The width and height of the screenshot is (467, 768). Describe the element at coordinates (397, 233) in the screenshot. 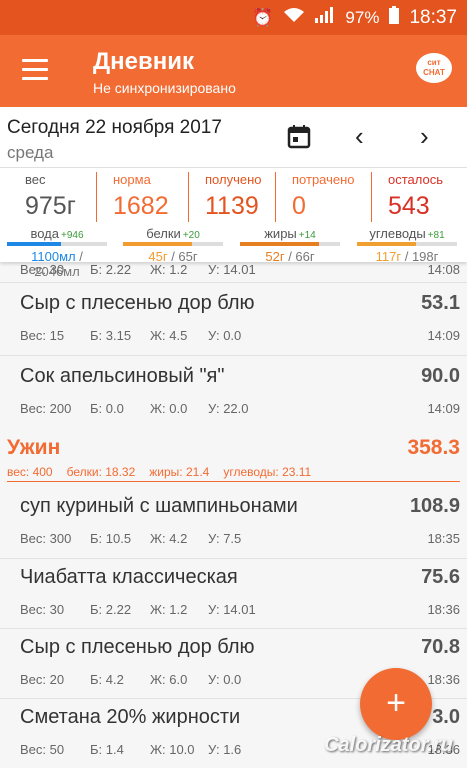

I see `macro-label: углеводы` at that location.